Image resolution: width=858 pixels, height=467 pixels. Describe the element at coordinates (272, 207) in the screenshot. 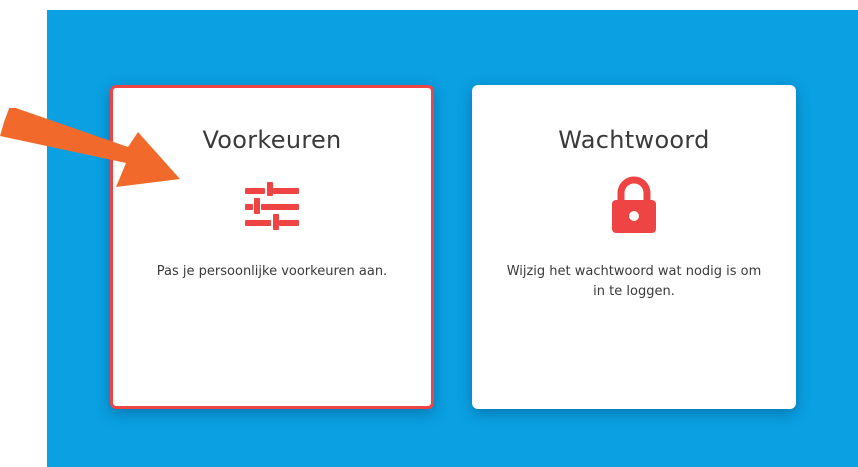

I see `sliders-icon` at that location.